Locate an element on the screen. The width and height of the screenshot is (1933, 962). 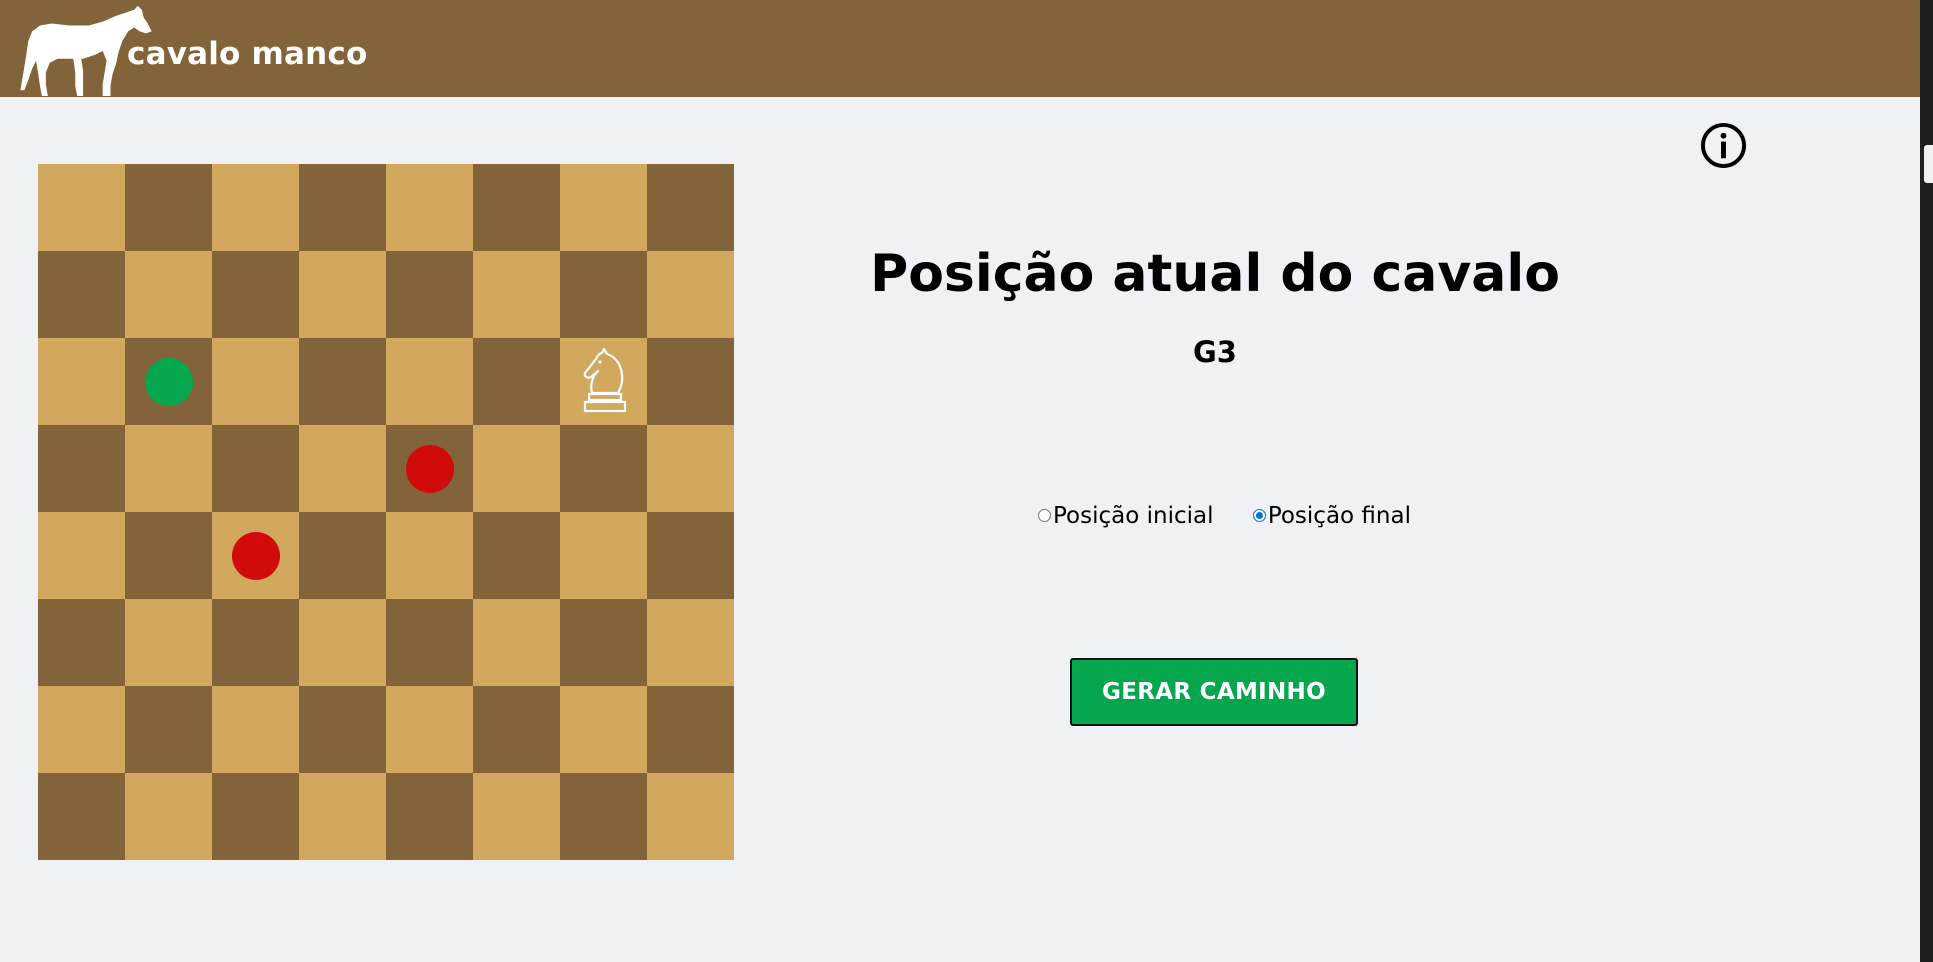
board-square-g8 is located at coordinates (603, 816).